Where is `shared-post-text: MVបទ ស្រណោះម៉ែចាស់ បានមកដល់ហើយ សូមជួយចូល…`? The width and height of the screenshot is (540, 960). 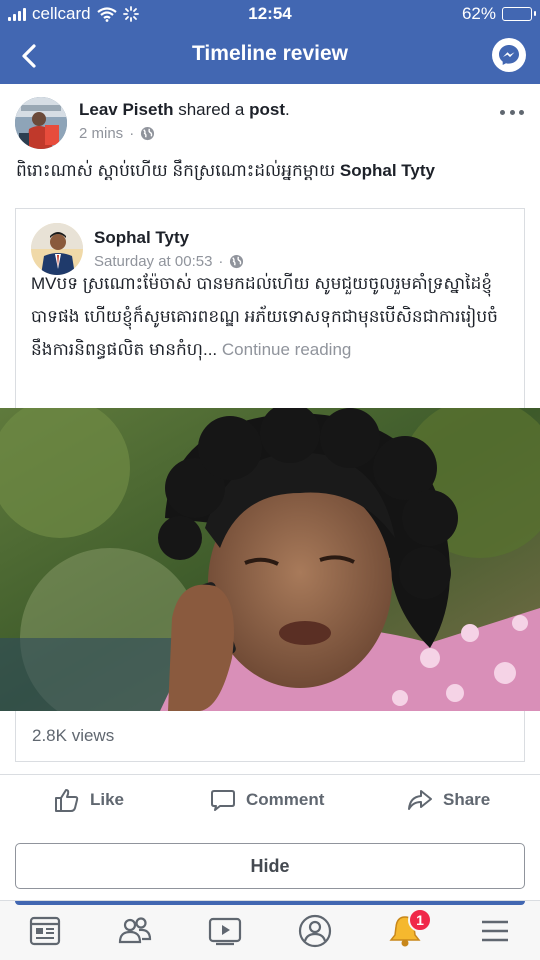
shared-post-text: MVបទ ស្រណោះម៉ែចាស់ បានមកដល់ហើយ សូមជួយចូល… is located at coordinates (270, 316).